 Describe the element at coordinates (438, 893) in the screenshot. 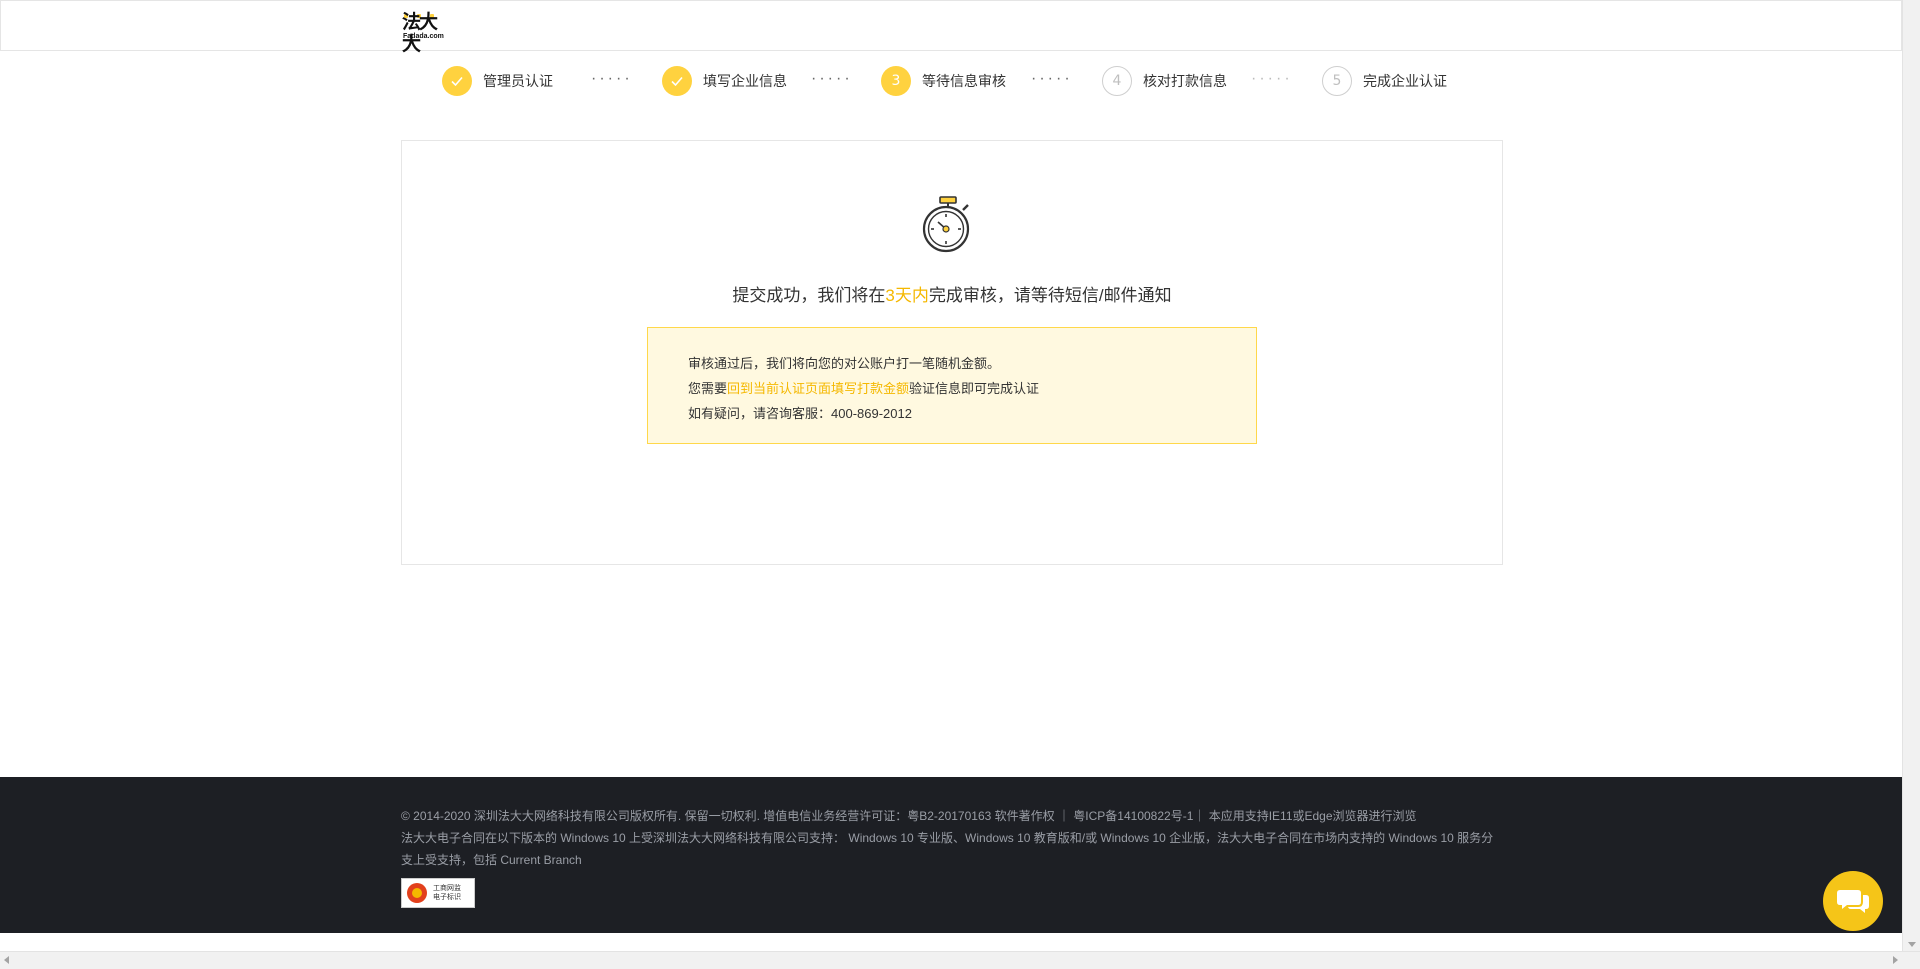

I see `business-license-badge: 工商网监 电子标识` at that location.